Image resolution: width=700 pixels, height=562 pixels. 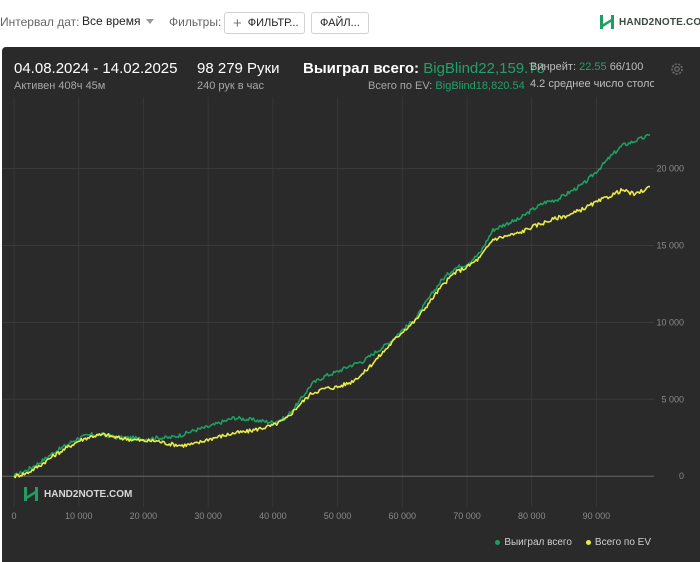 What do you see at coordinates (195, 22) in the screenshot?
I see `filters-label: Фильтры:` at bounding box center [195, 22].